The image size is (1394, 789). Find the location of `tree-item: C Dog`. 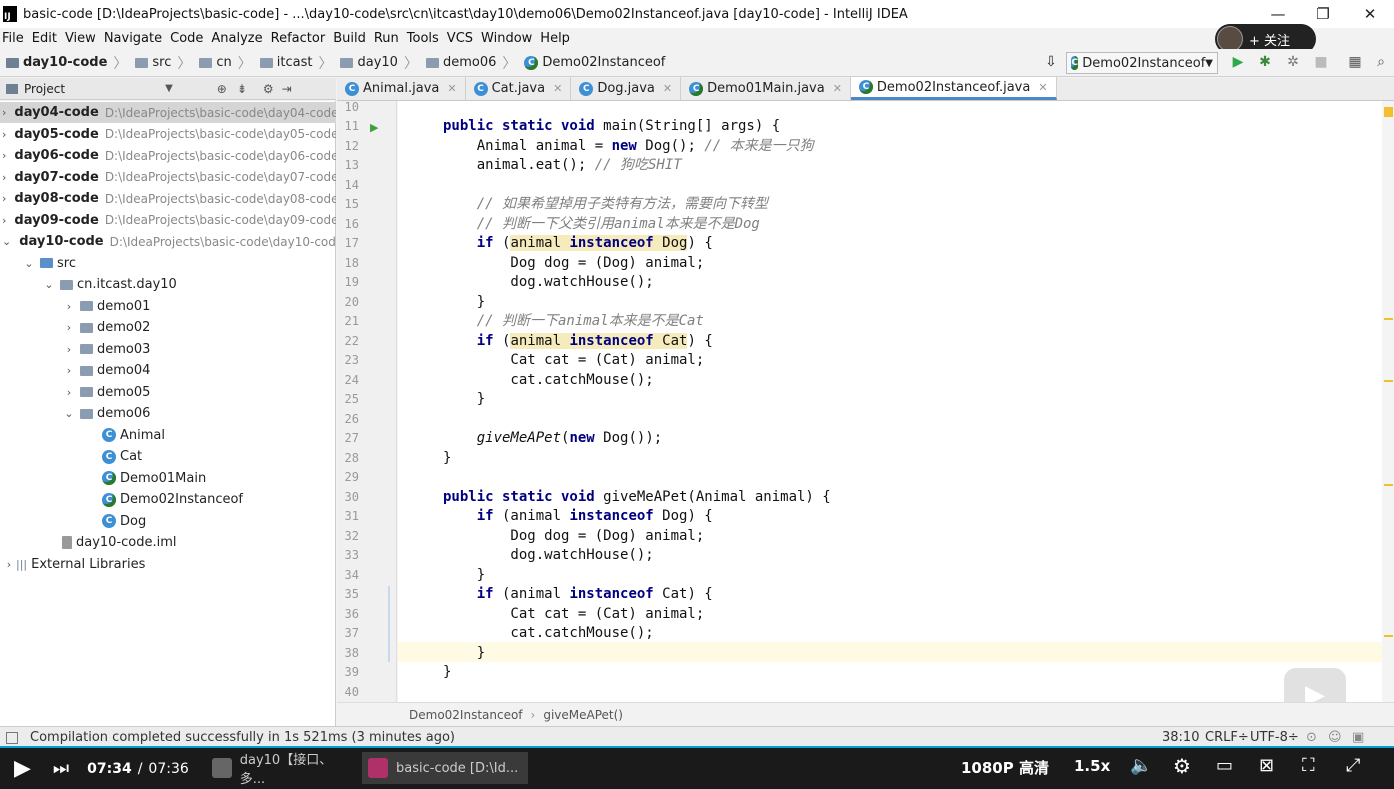

tree-item: C Dog is located at coordinates (168, 521).